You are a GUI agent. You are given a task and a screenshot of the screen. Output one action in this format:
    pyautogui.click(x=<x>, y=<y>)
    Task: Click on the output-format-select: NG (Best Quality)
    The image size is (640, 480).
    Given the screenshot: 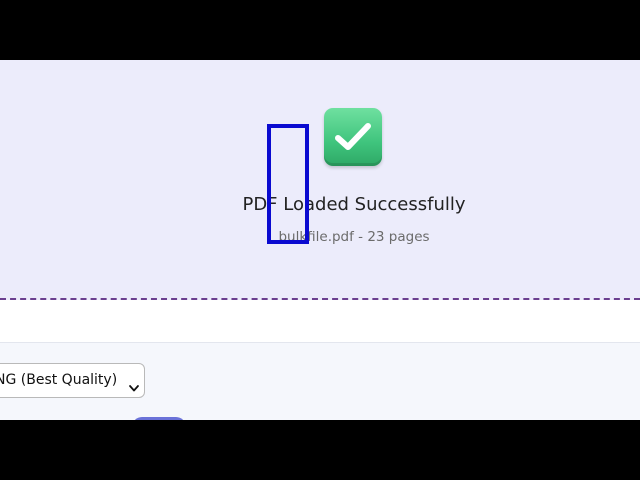 What is the action you would take?
    pyautogui.click(x=72, y=380)
    